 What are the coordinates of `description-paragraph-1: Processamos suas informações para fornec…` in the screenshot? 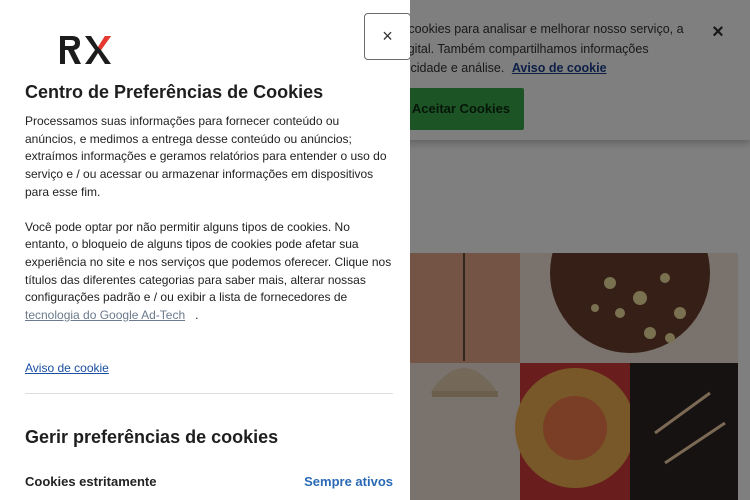 It's located at (206, 156).